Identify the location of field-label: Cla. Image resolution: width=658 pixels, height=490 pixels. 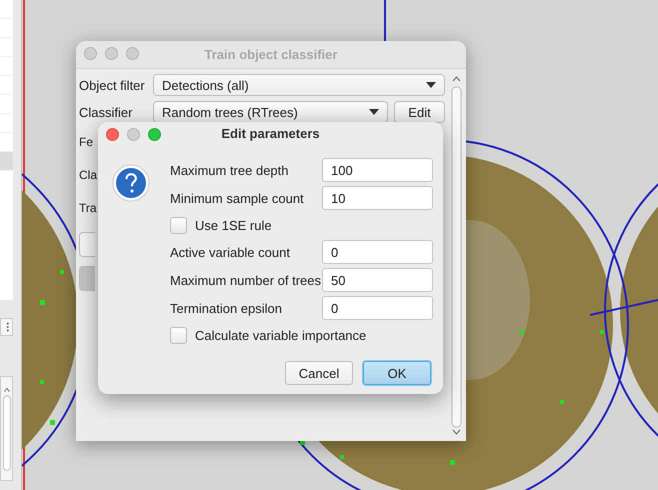
(88, 175).